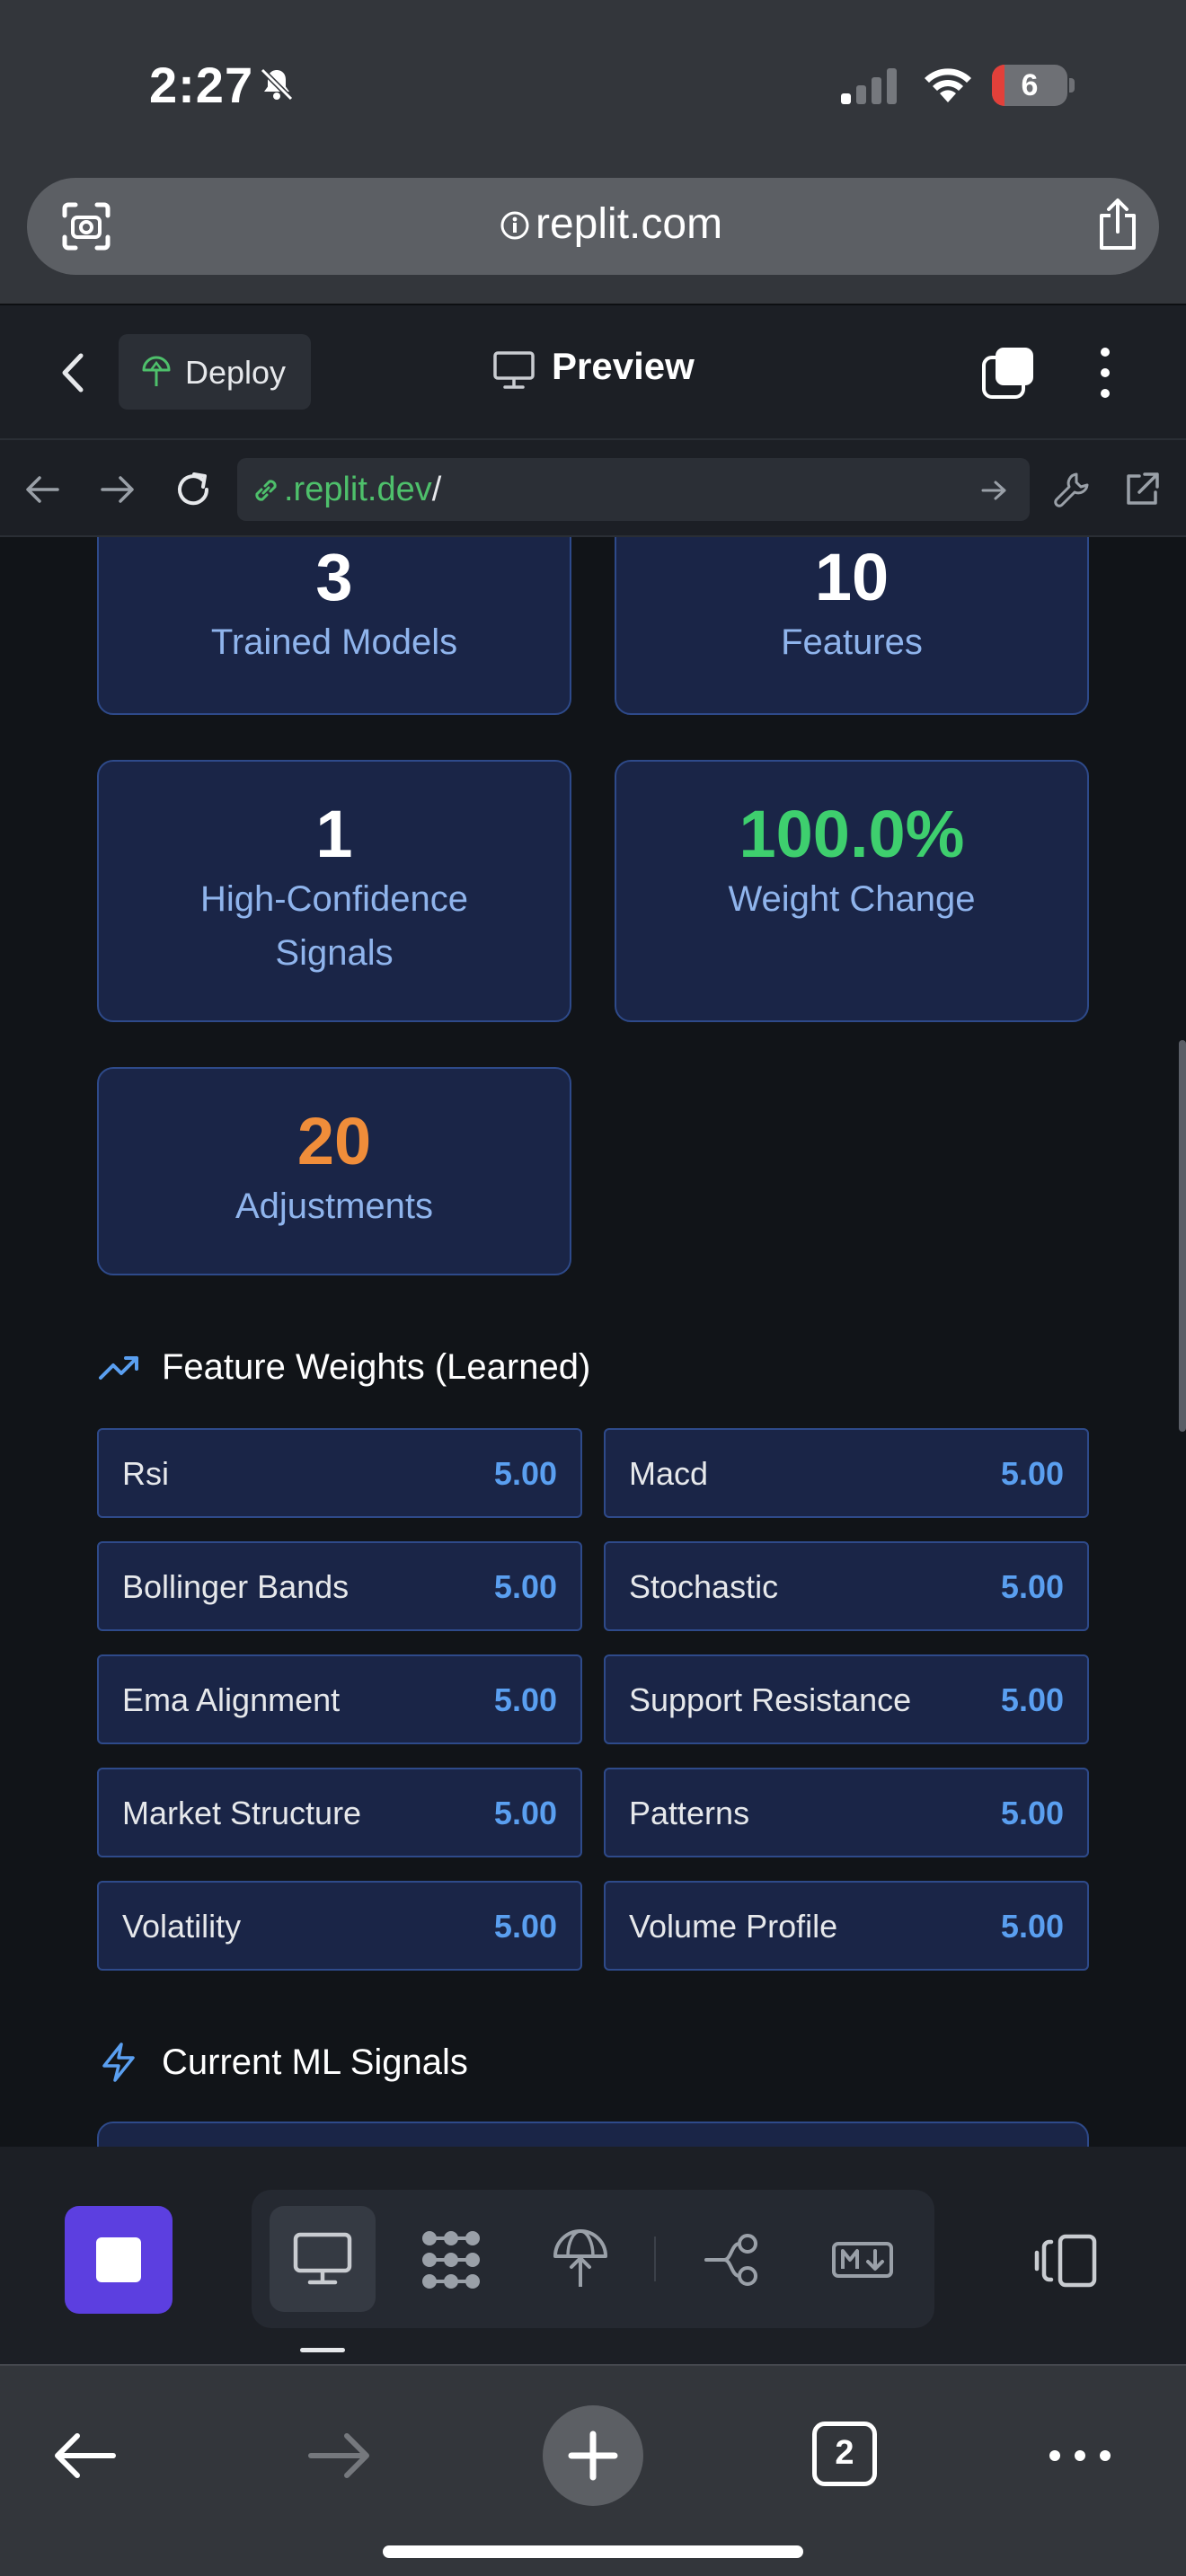  I want to click on feature-name: Market Structure, so click(242, 1813).